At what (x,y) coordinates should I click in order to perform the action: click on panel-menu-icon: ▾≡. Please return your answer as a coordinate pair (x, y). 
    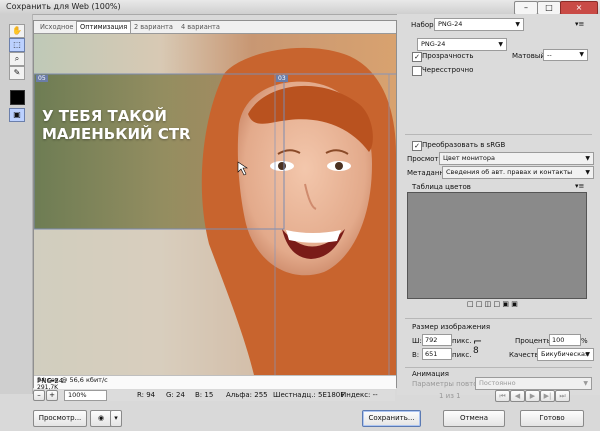
    Looking at the image, I should click on (579, 24).